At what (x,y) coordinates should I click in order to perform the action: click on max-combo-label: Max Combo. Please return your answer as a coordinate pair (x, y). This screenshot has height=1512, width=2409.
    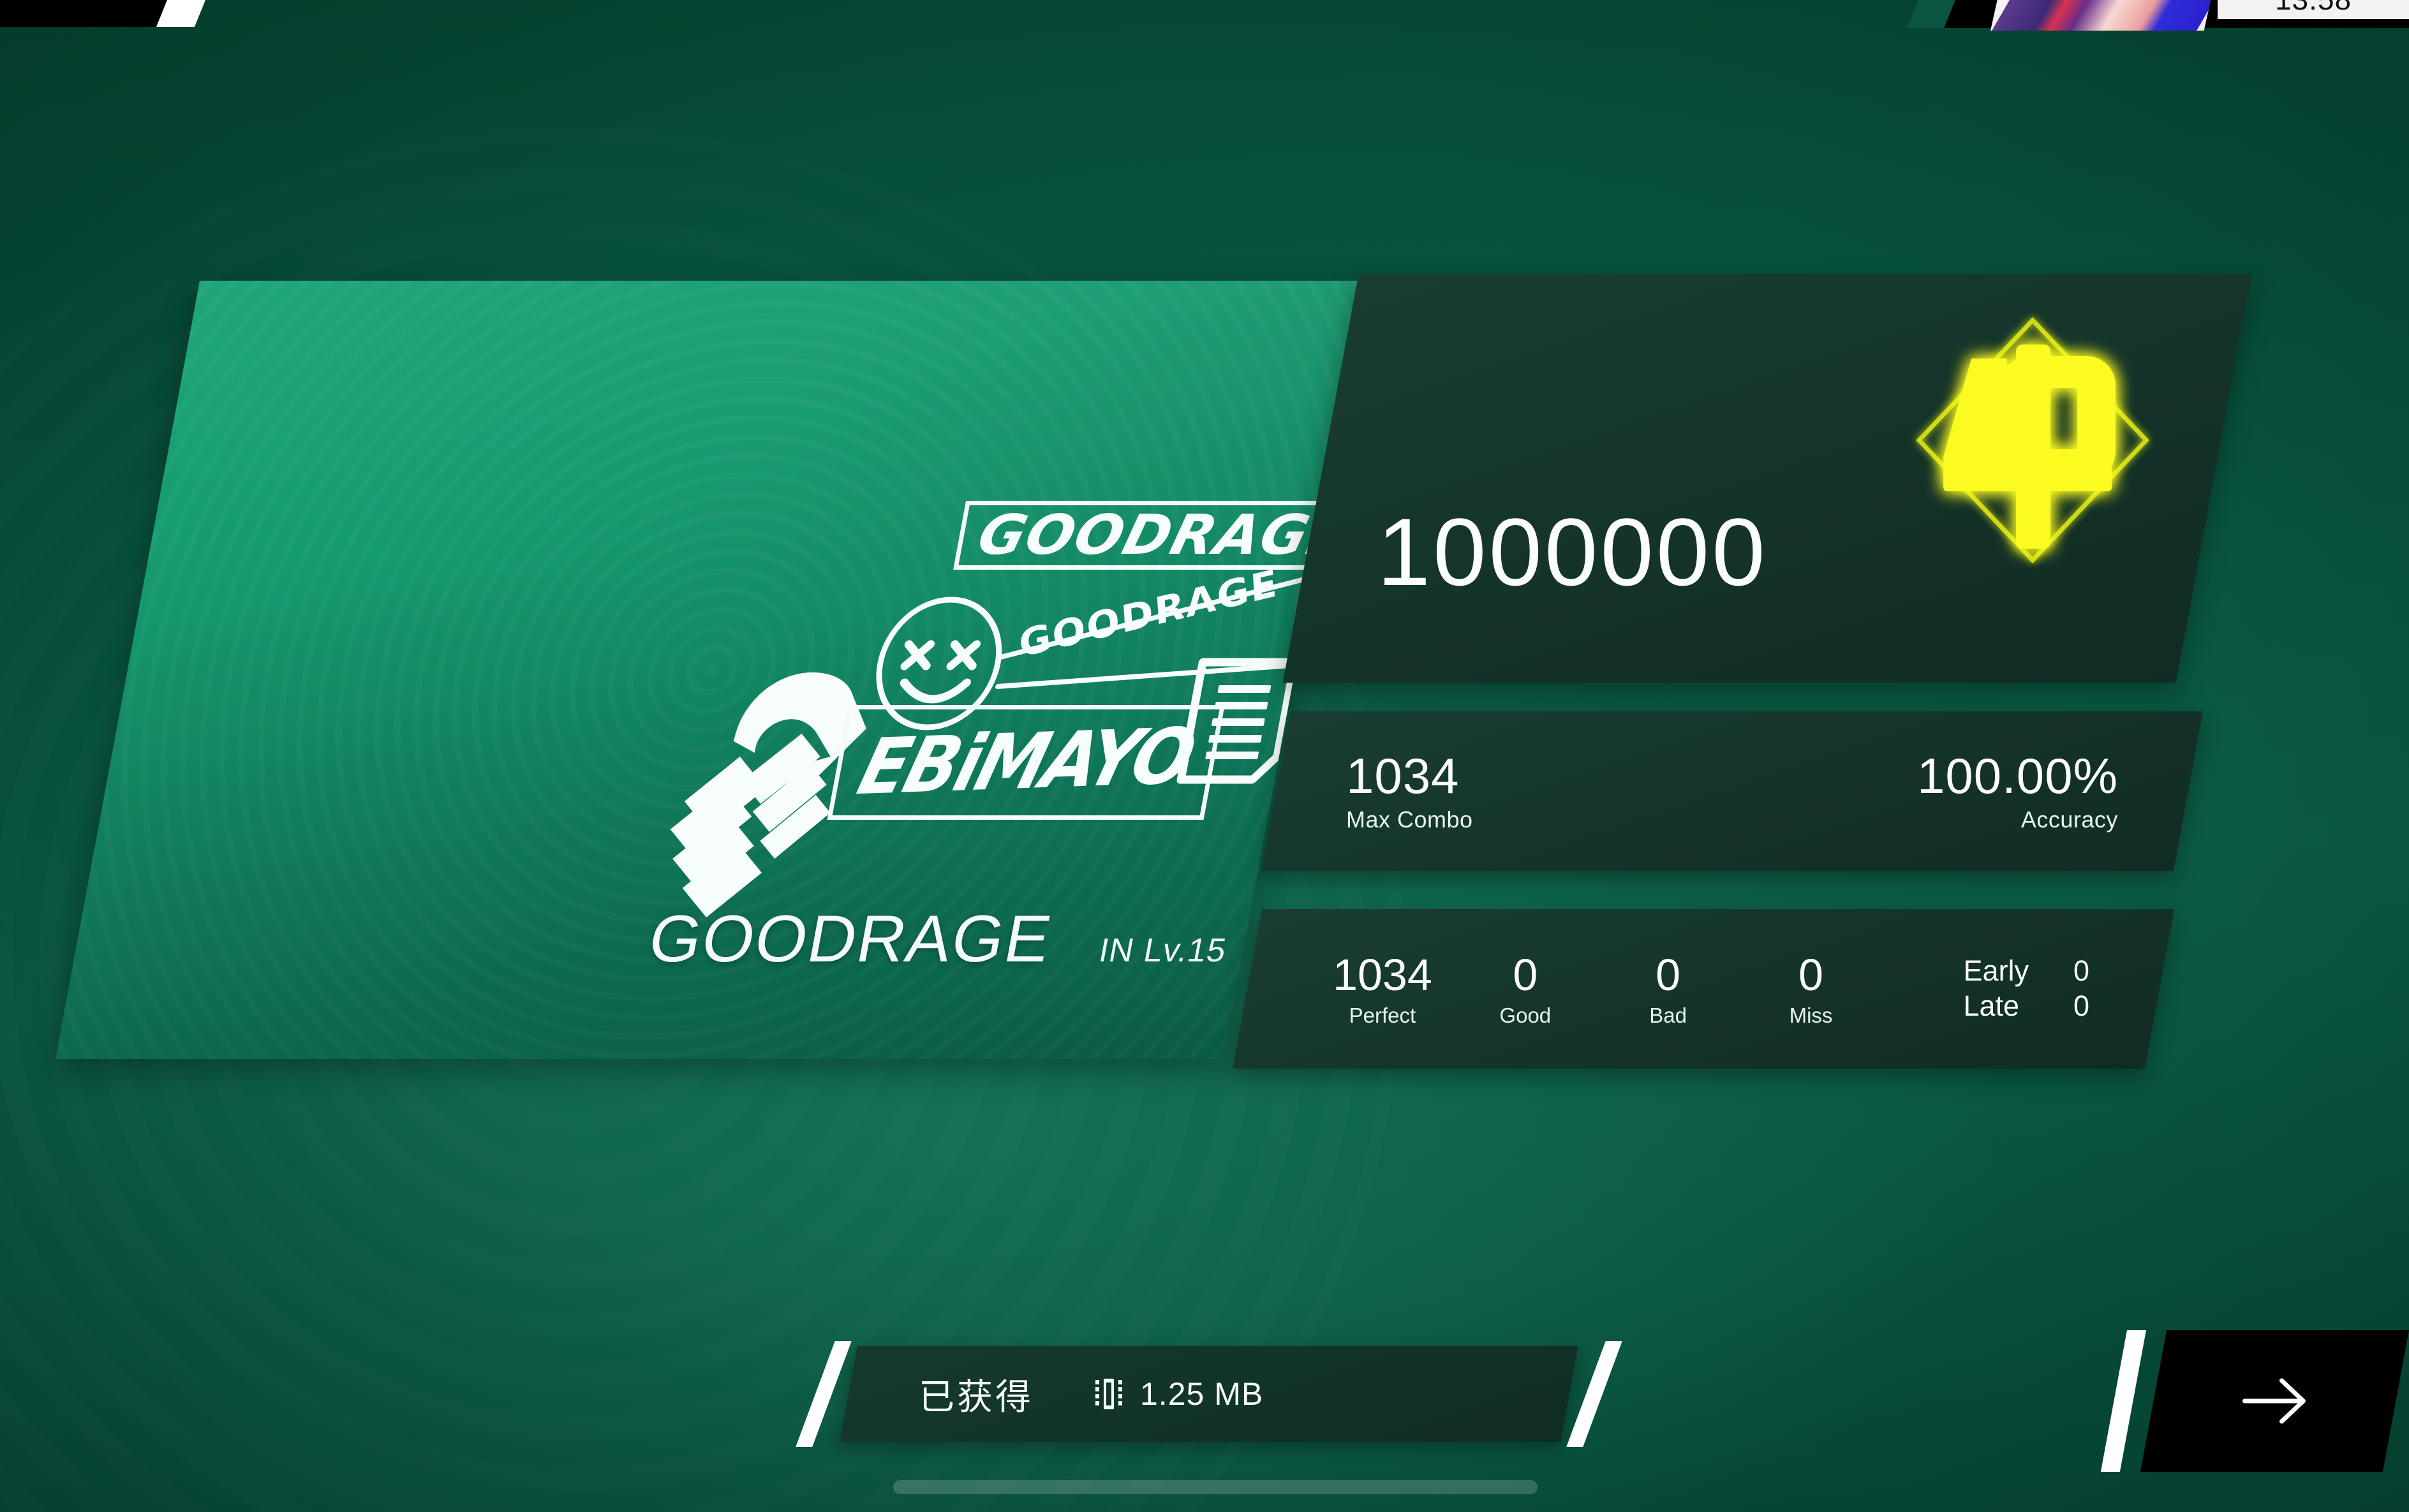
    Looking at the image, I should click on (1409, 819).